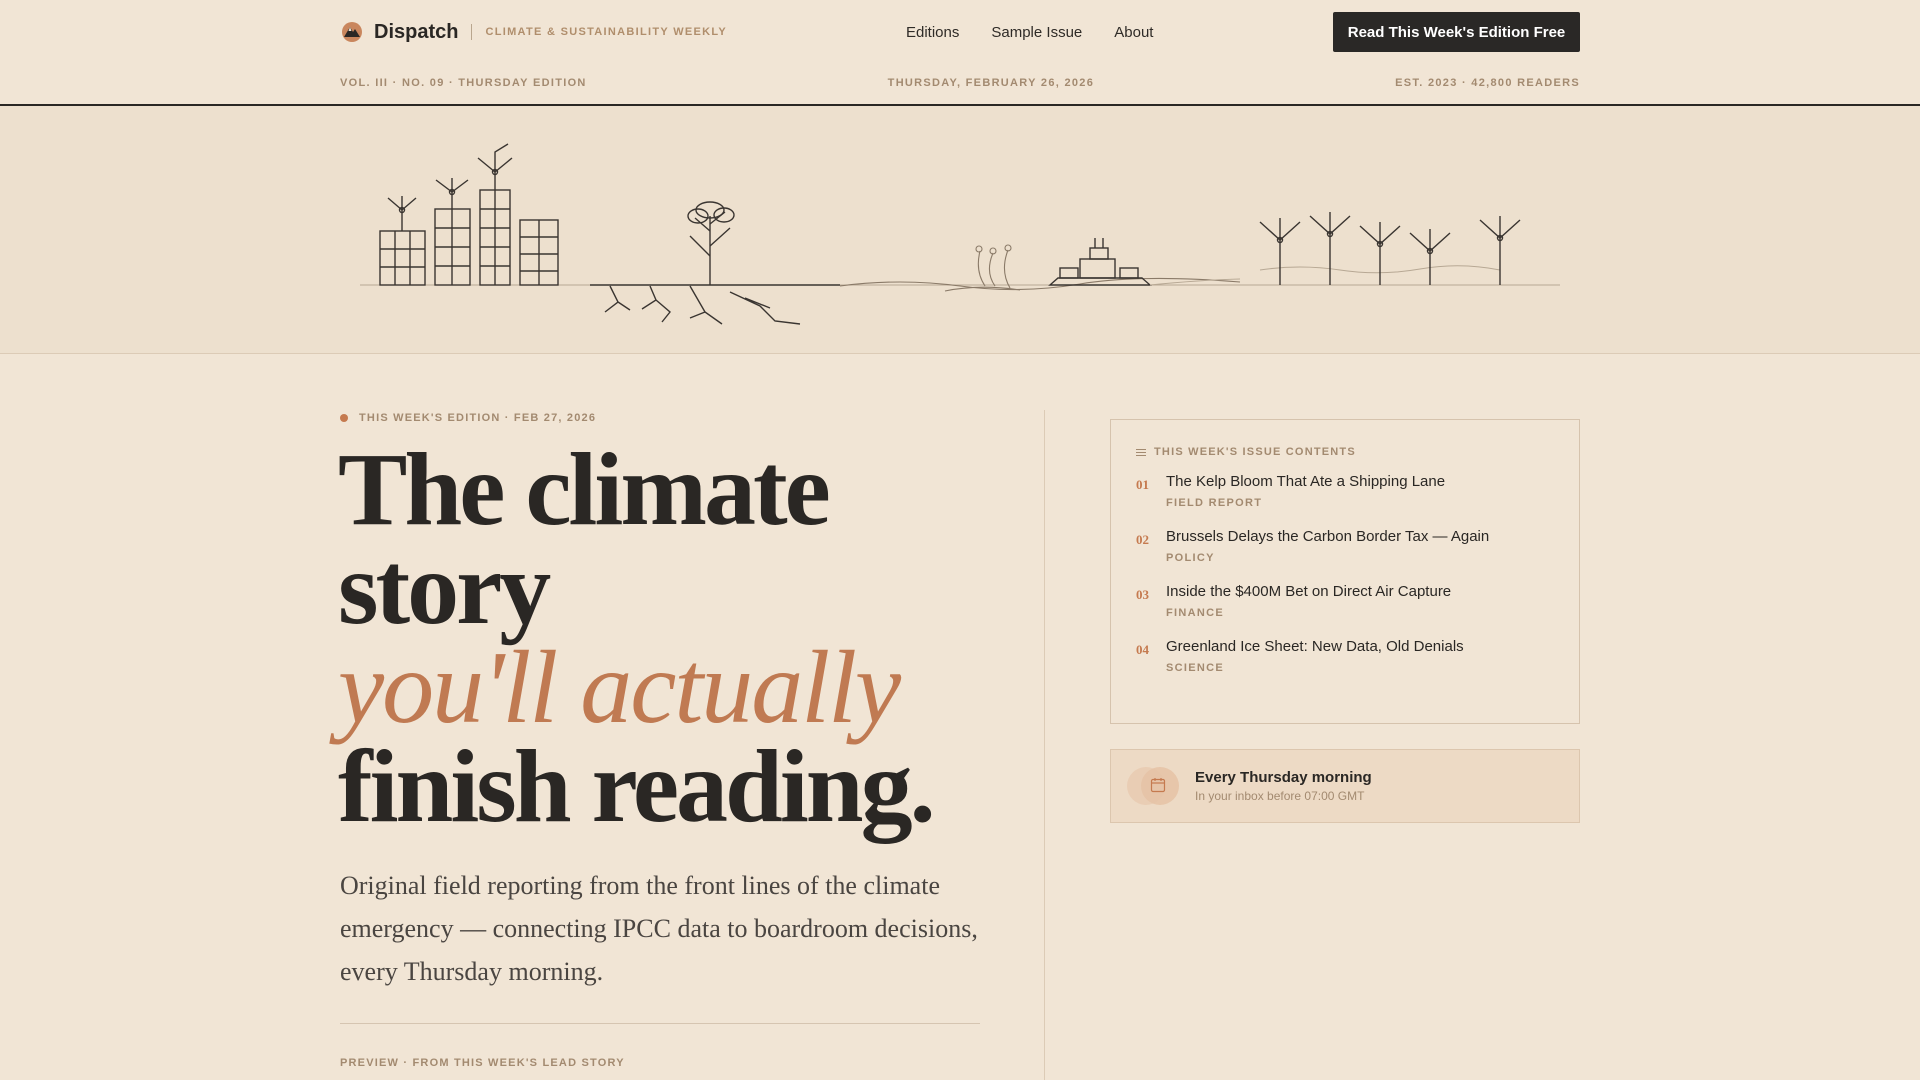 The image size is (1920, 1080). Describe the element at coordinates (1487, 83) in the screenshot. I see `readership-info: EST. 2023 · 42,800 READERS` at that location.